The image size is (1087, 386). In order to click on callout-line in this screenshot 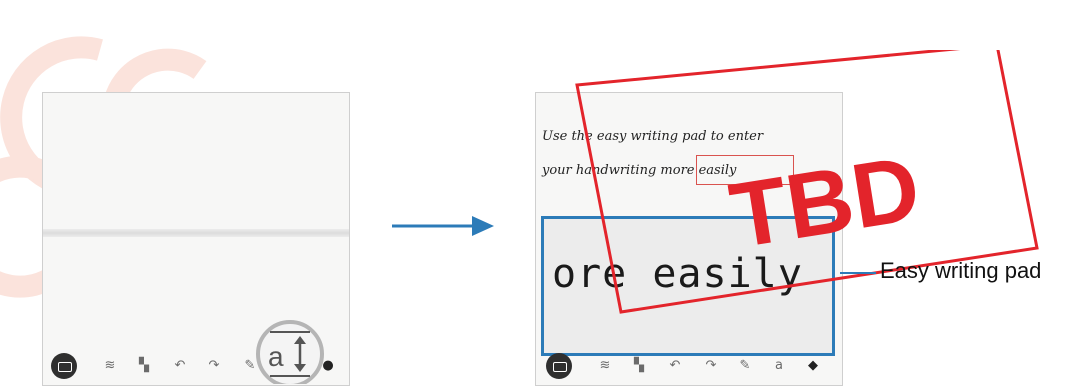, I will do `click(858, 273)`.